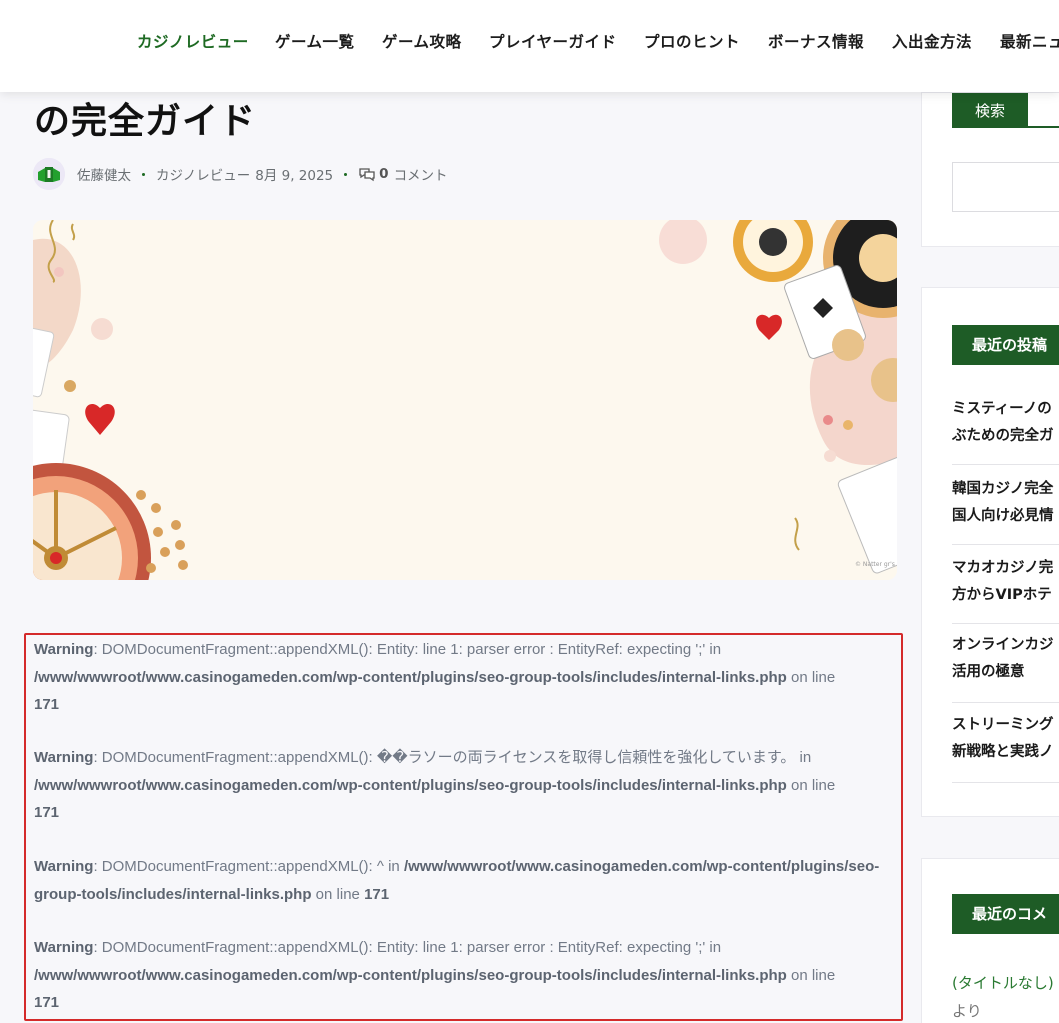 The height and width of the screenshot is (1023, 1059). Describe the element at coordinates (294, 176) in the screenshot. I see `post-date: 8月 9, 2025` at that location.